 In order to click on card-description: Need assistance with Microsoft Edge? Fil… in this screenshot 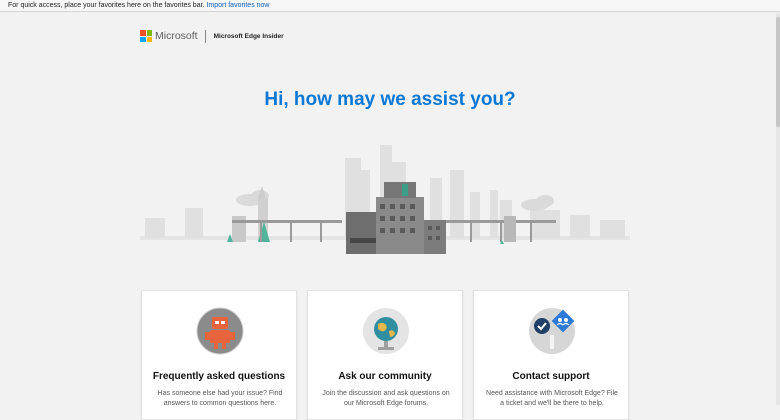, I will do `click(552, 398)`.